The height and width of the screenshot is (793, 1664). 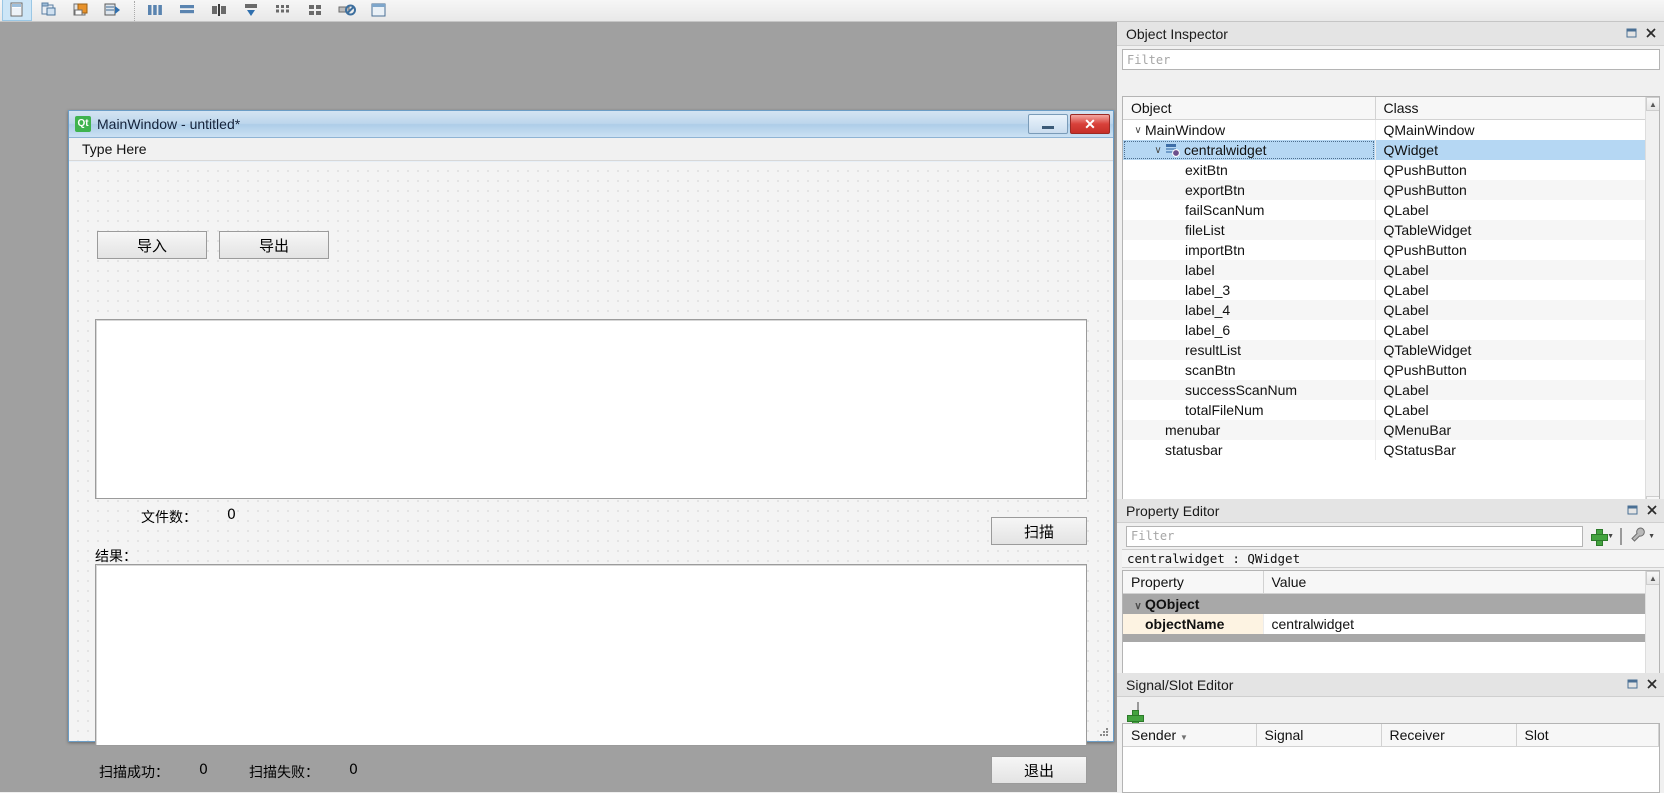 What do you see at coordinates (1391, 59) in the screenshot?
I see `object-inspector-filter-input: Filter` at bounding box center [1391, 59].